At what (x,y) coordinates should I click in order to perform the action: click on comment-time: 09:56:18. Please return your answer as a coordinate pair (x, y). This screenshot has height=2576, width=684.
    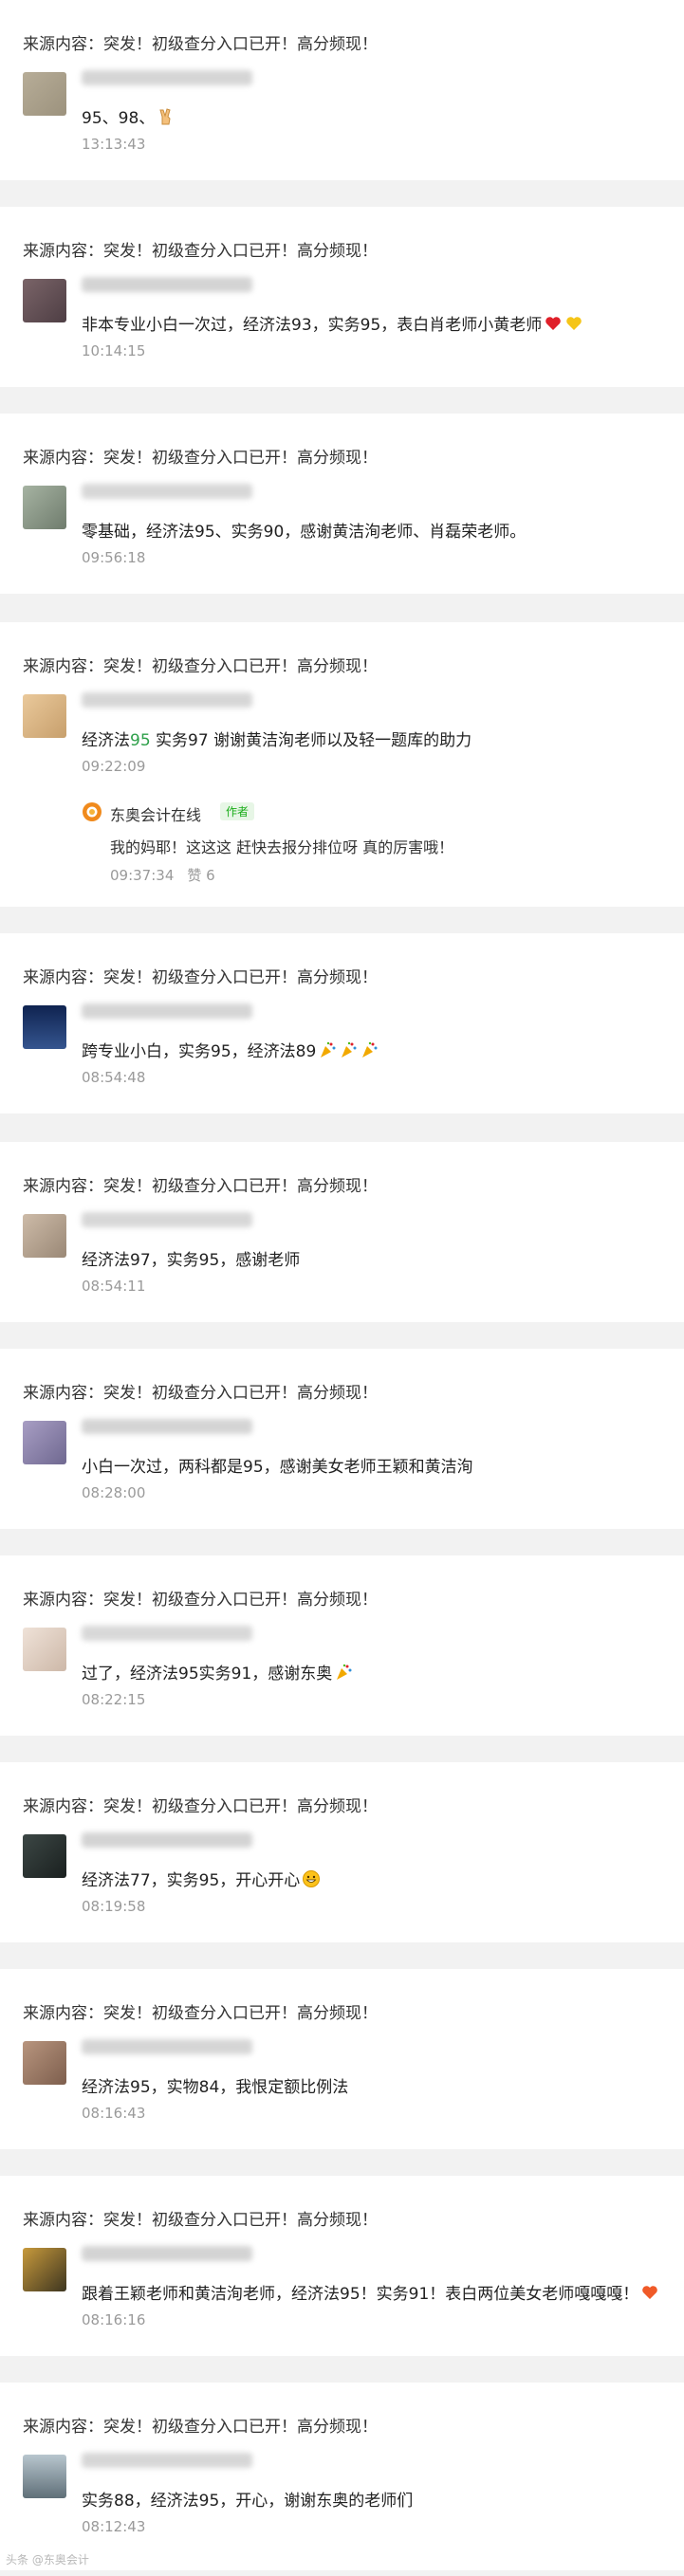
    Looking at the image, I should click on (114, 557).